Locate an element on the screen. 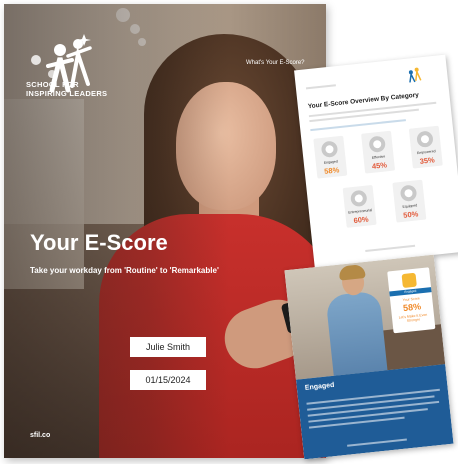  date-field: 01/15/2024 is located at coordinates (168, 380).